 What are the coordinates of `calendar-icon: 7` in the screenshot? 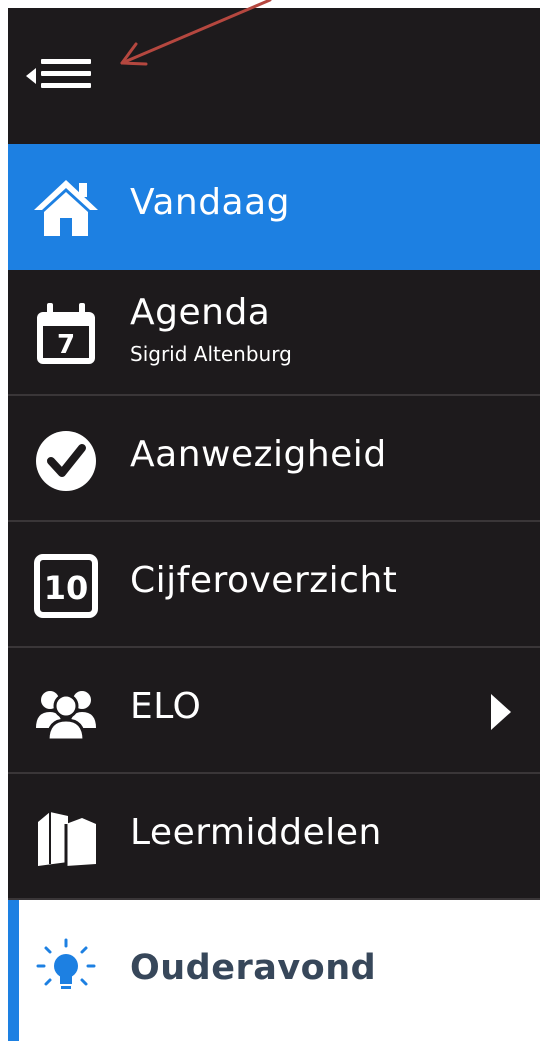 It's located at (66, 333).